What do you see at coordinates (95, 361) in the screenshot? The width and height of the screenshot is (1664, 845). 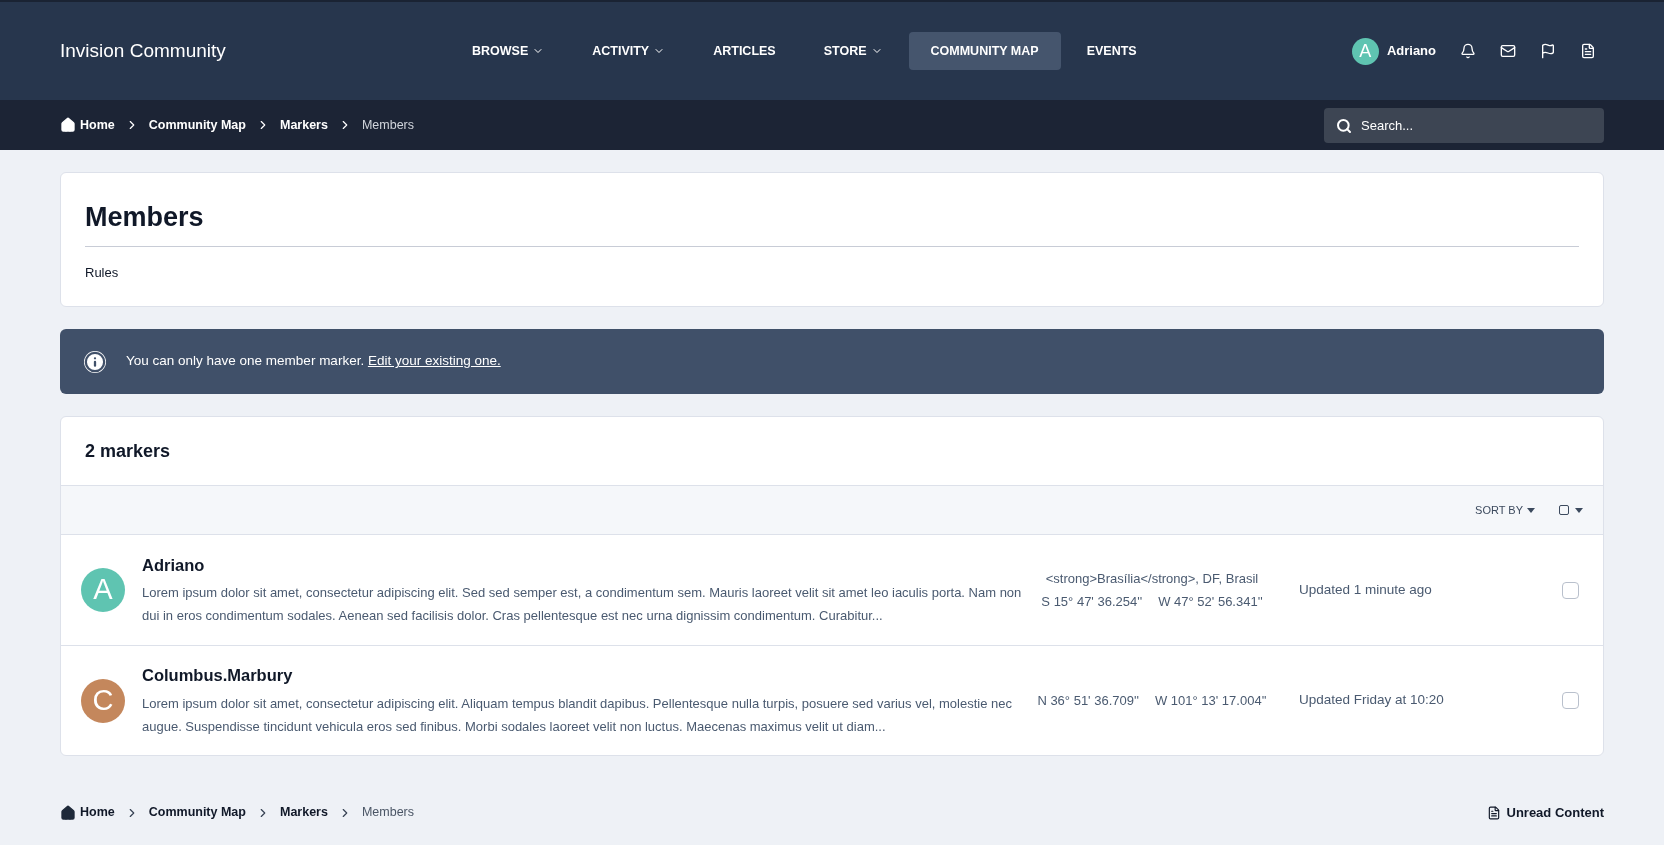 I see `info-icon` at bounding box center [95, 361].